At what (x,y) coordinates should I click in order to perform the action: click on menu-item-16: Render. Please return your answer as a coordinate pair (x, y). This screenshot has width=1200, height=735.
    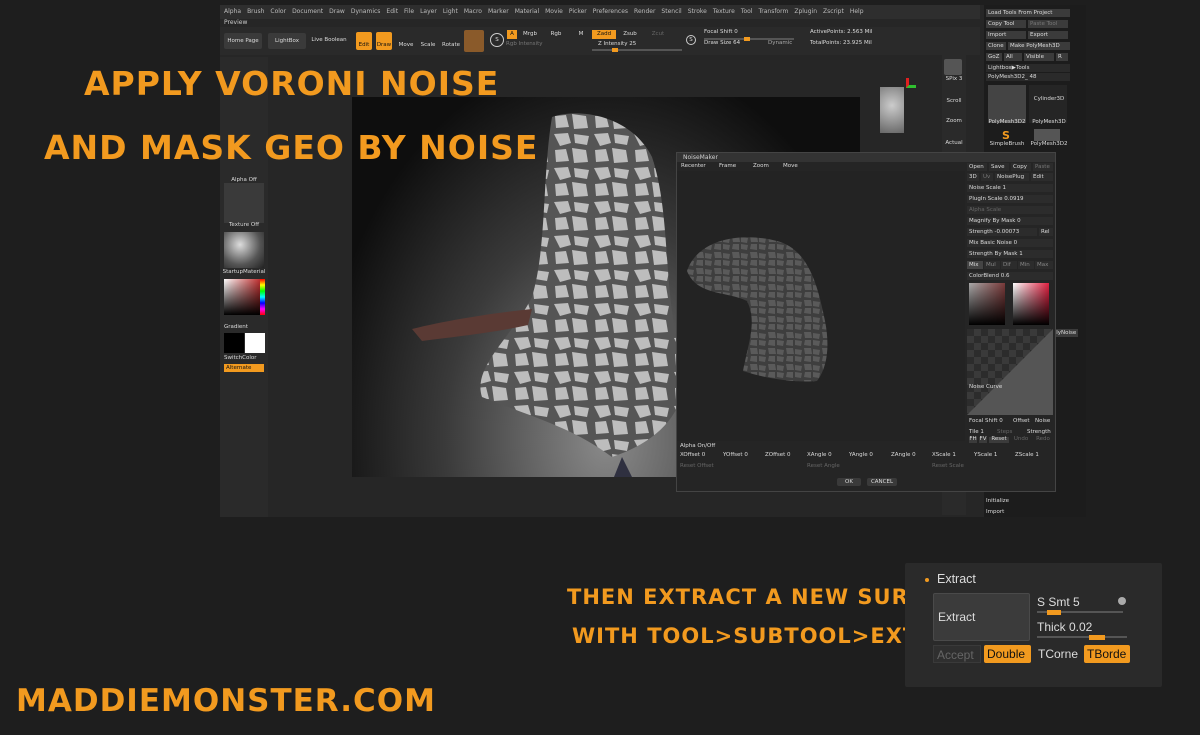
    Looking at the image, I should click on (644, 11).